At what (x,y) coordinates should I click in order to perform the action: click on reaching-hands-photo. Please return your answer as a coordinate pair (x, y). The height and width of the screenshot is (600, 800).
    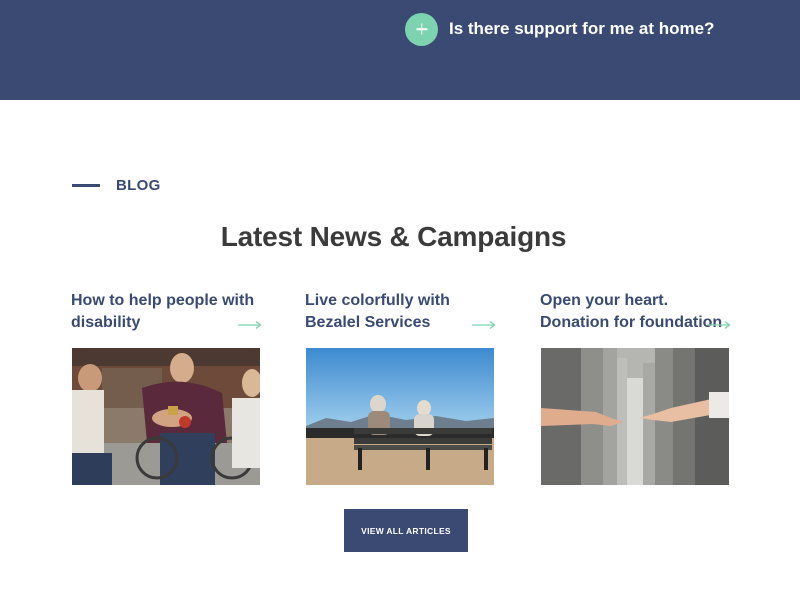
    Looking at the image, I should click on (635, 416).